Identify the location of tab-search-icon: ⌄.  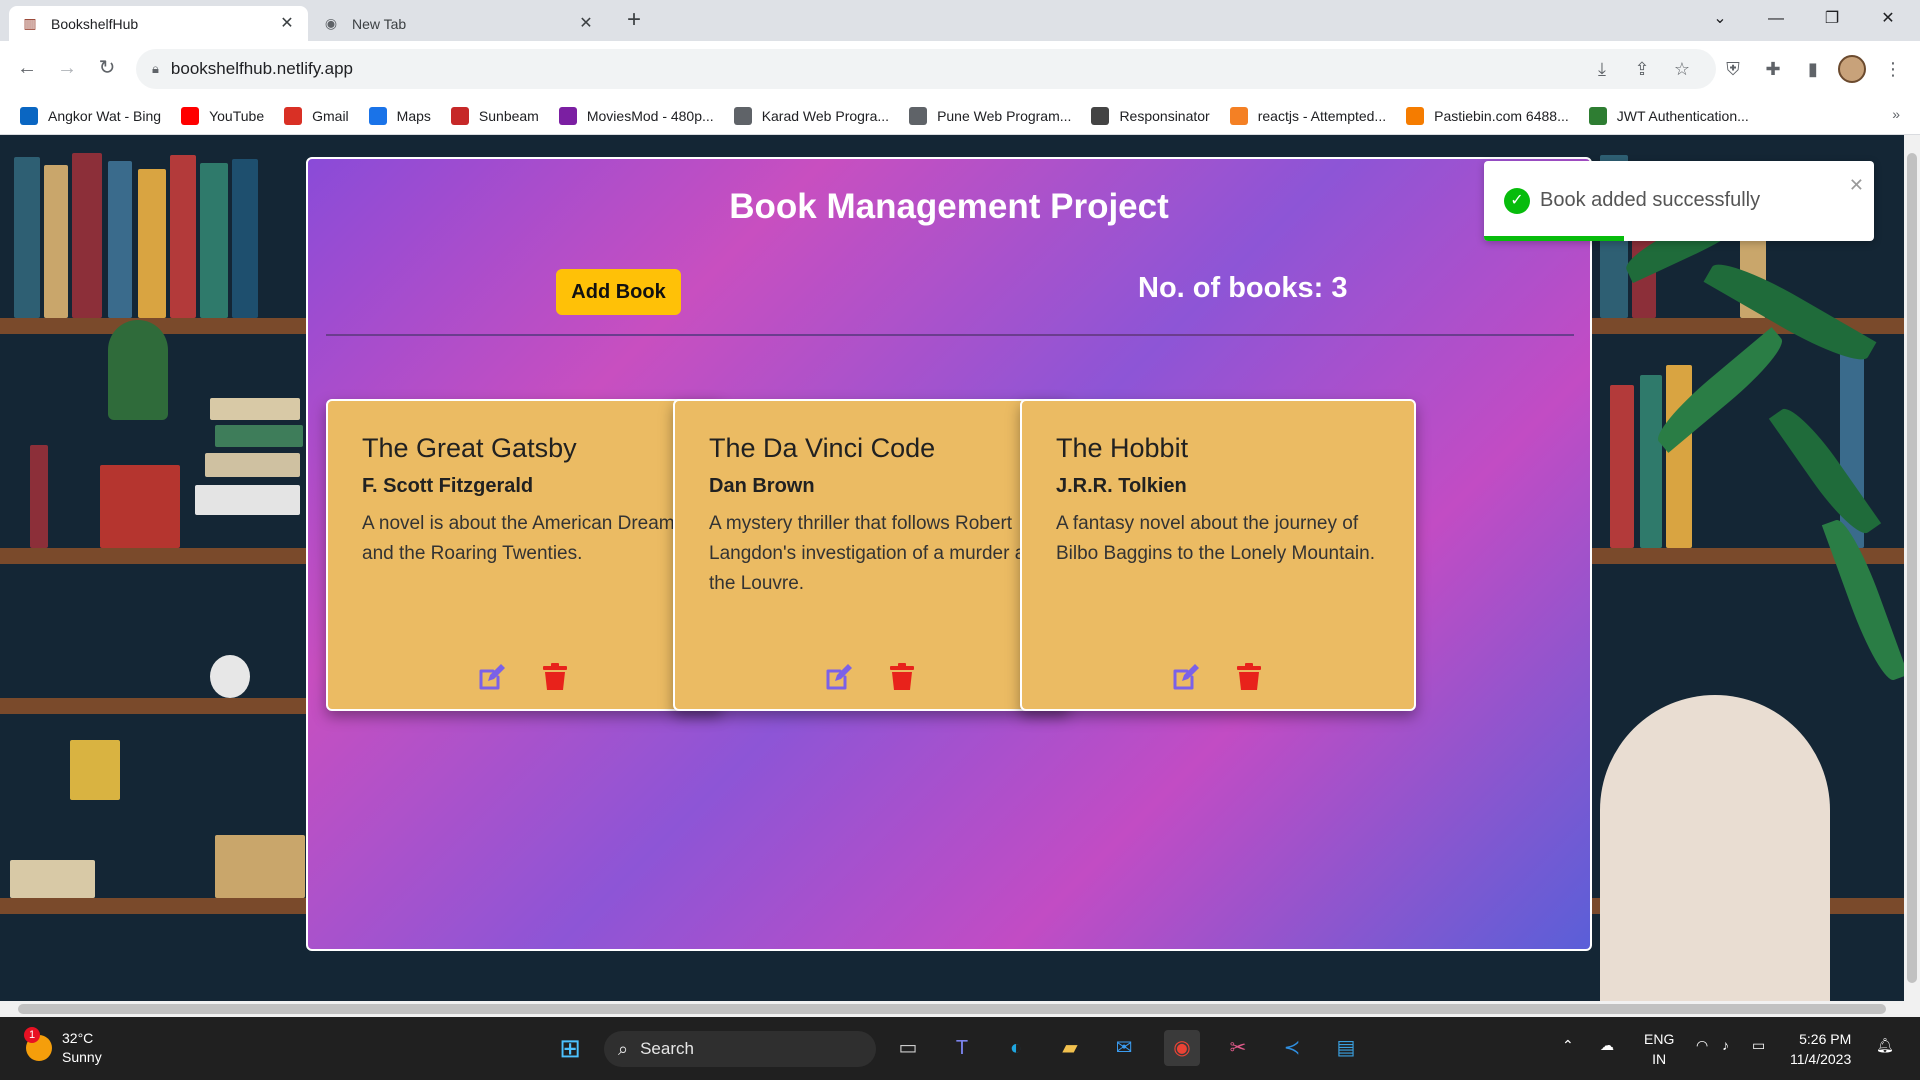
(1720, 20).